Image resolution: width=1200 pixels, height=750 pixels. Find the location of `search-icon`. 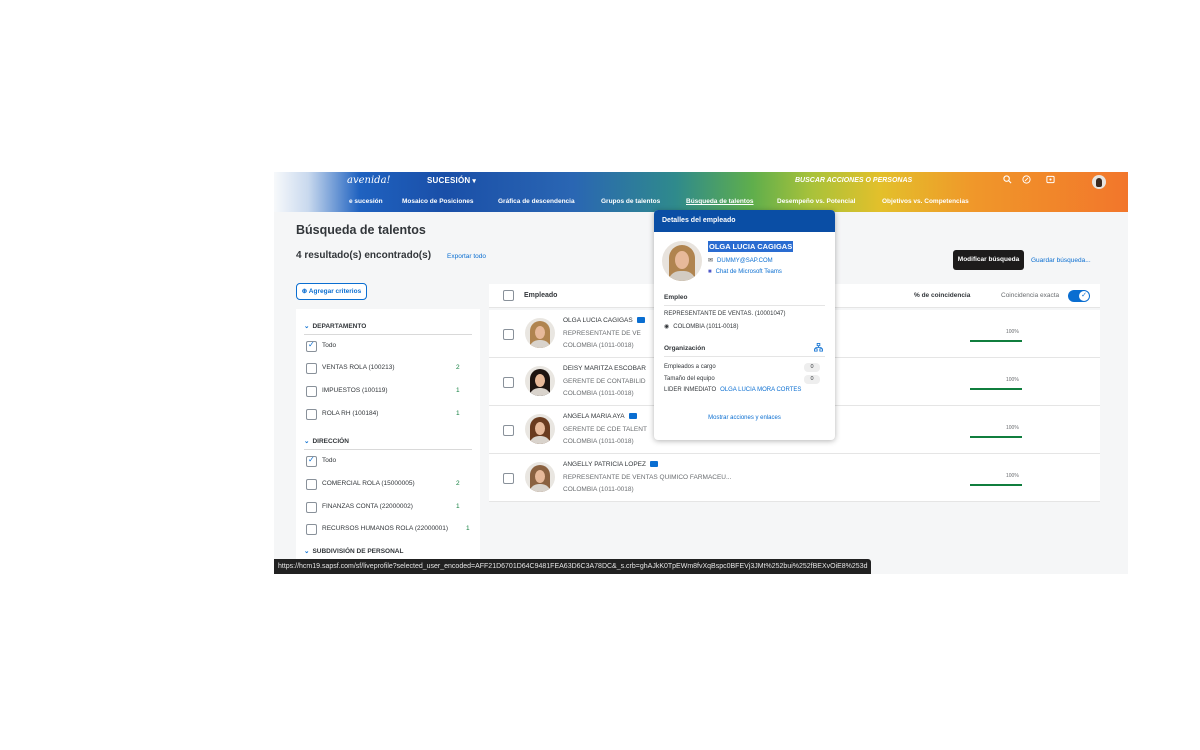

search-icon is located at coordinates (1007, 180).